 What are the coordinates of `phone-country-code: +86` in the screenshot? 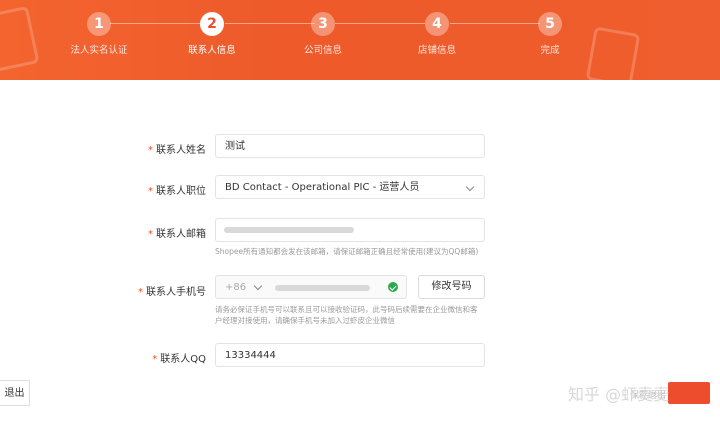 It's located at (235, 287).